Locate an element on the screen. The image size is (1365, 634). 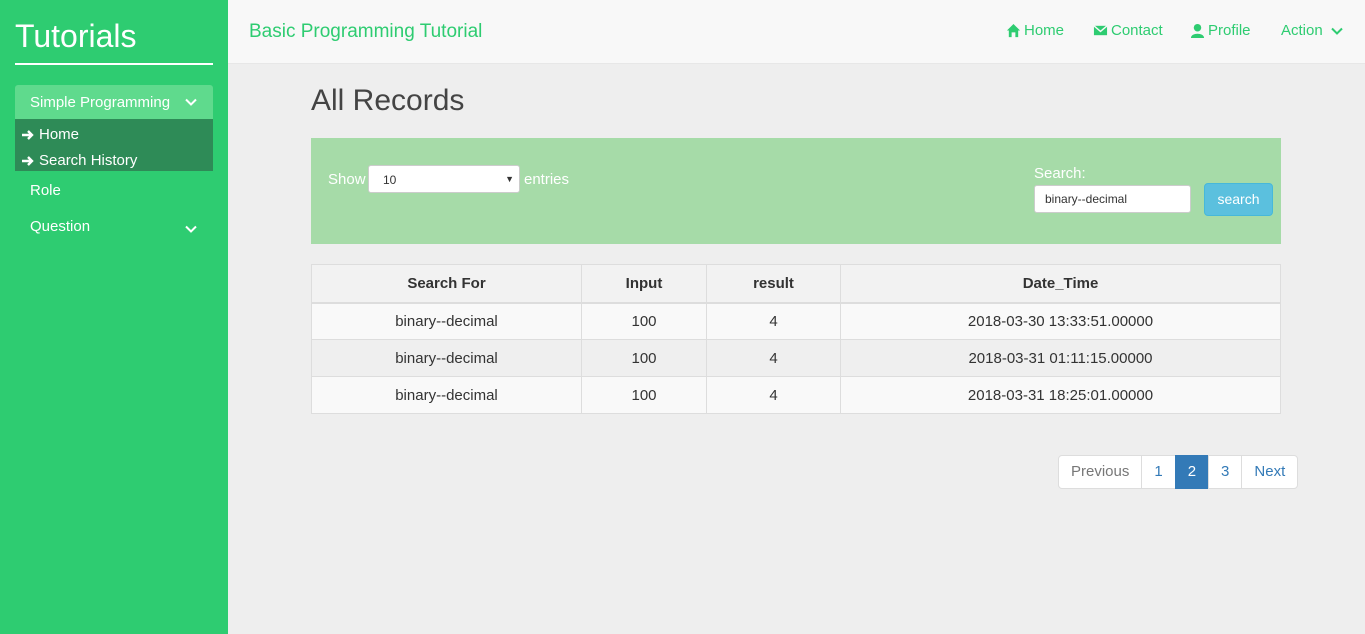
sidebar-item-role: Role is located at coordinates (45, 190).